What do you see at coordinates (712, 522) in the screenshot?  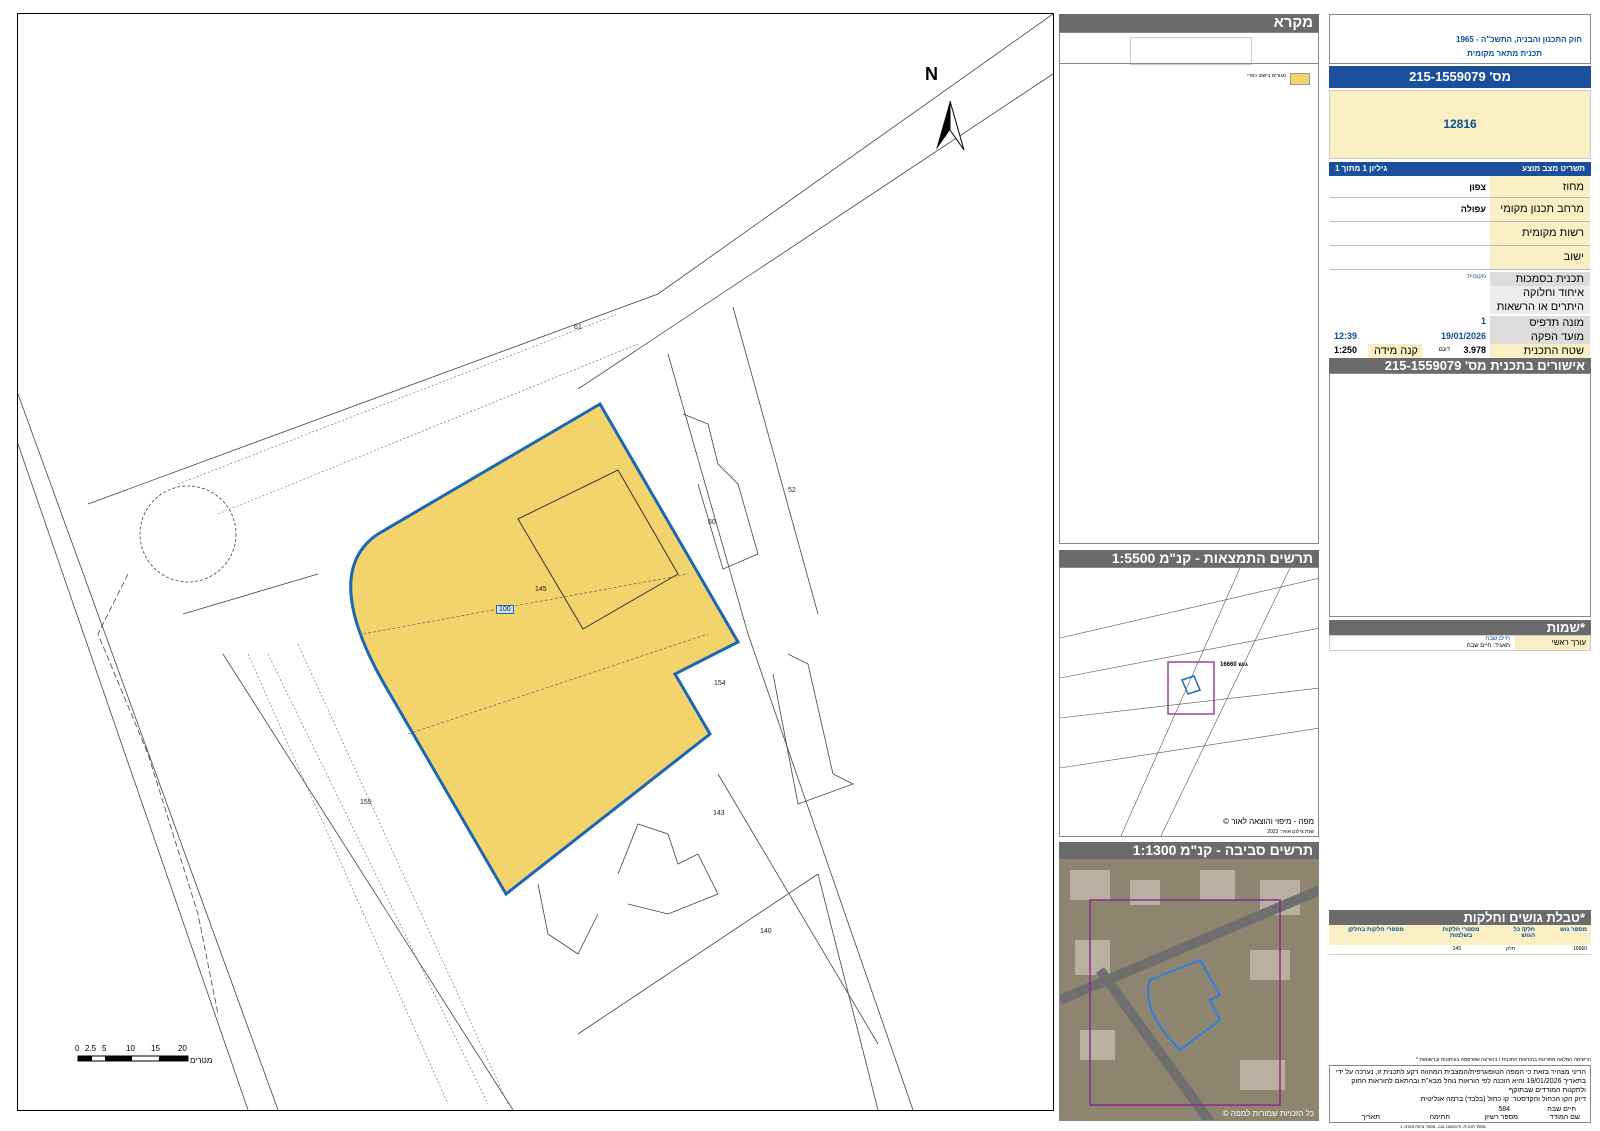 I see `parcel-number: 60` at bounding box center [712, 522].